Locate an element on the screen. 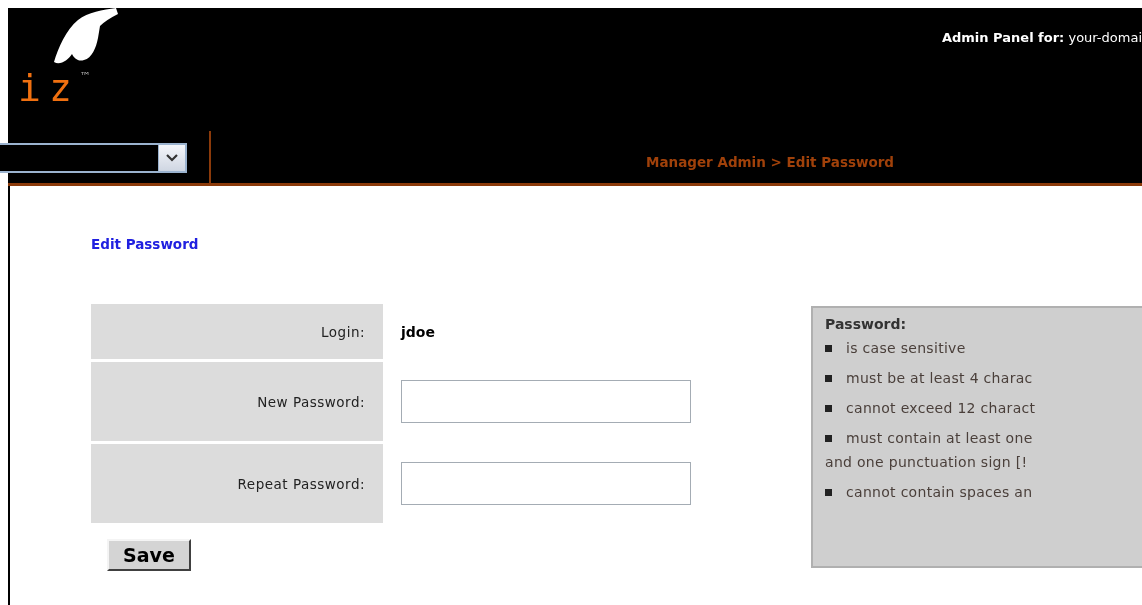 The image size is (1142, 605). breadcrumb: Manager Admin > Edit Password is located at coordinates (770, 162).